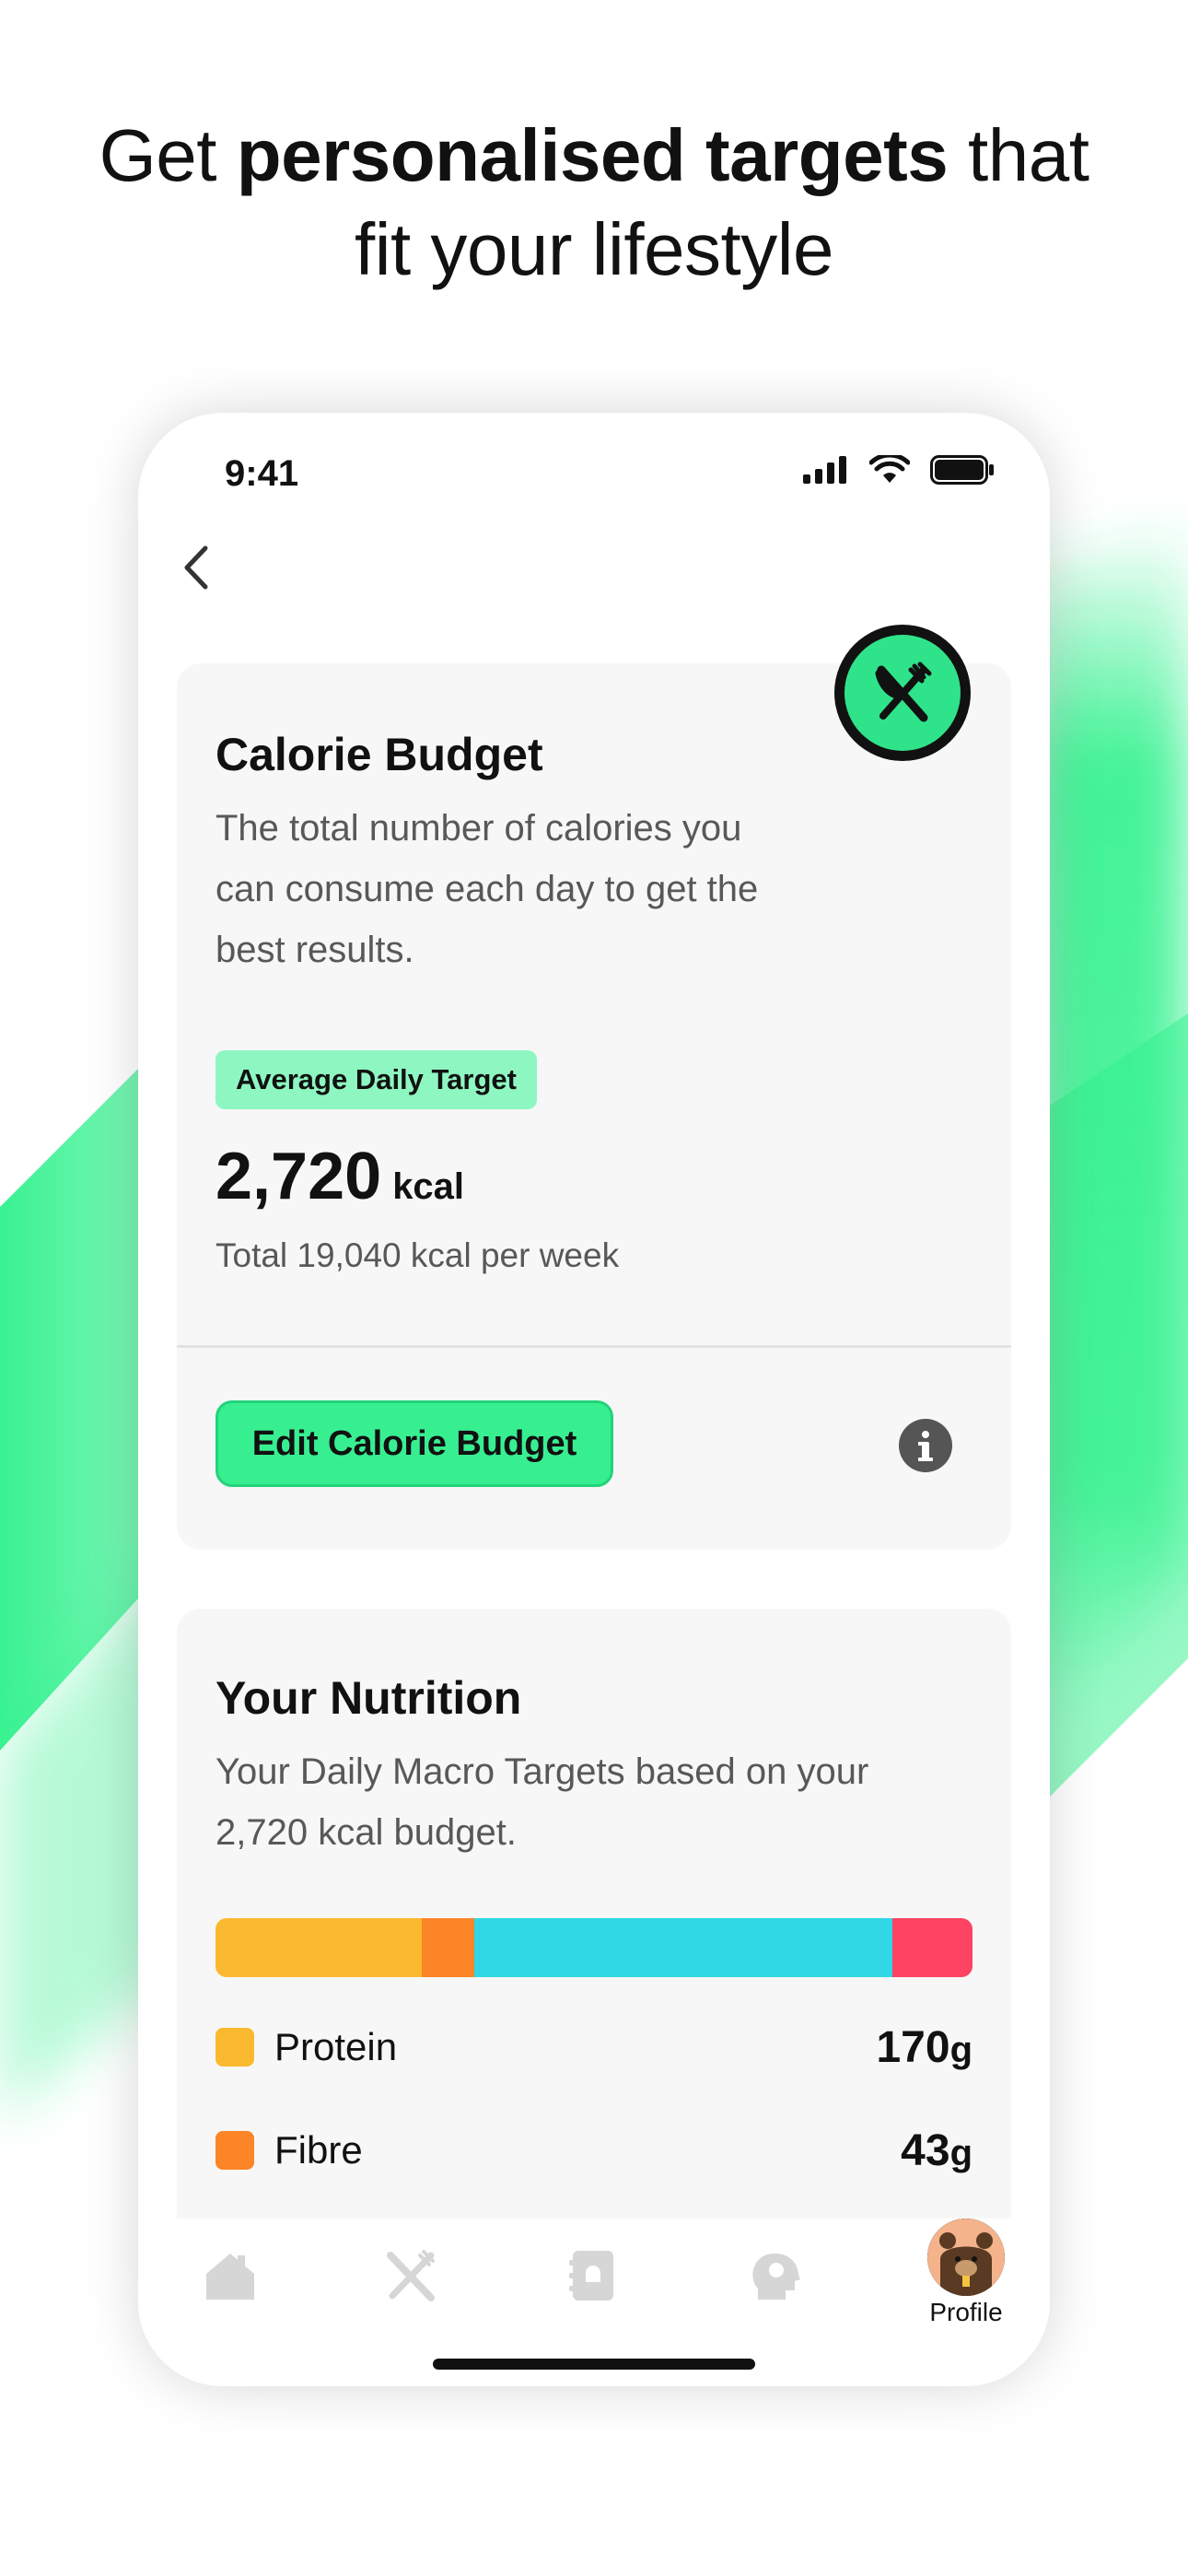 This screenshot has height=2576, width=1188. I want to click on tab-food, so click(411, 2276).